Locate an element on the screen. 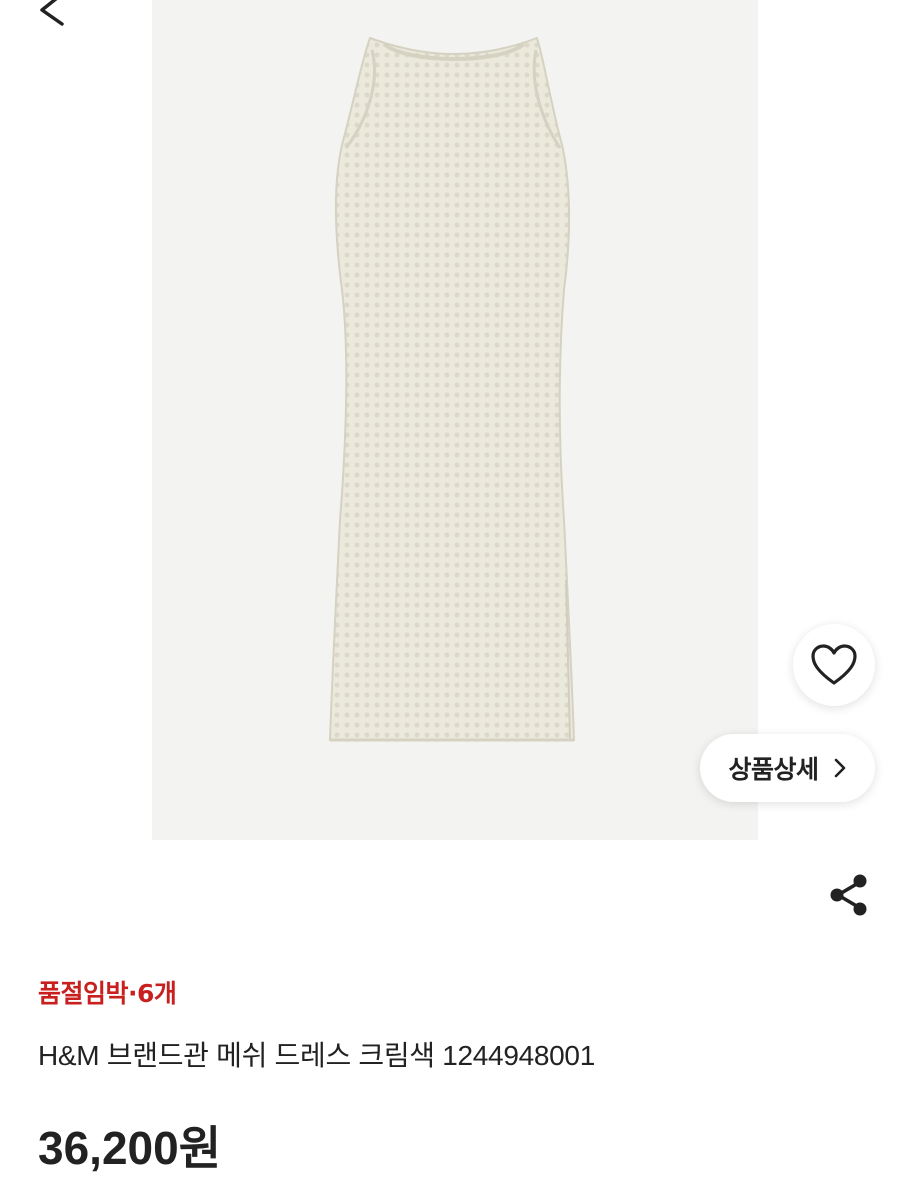 The height and width of the screenshot is (1200, 911). heart-outline-icon is located at coordinates (834, 664).